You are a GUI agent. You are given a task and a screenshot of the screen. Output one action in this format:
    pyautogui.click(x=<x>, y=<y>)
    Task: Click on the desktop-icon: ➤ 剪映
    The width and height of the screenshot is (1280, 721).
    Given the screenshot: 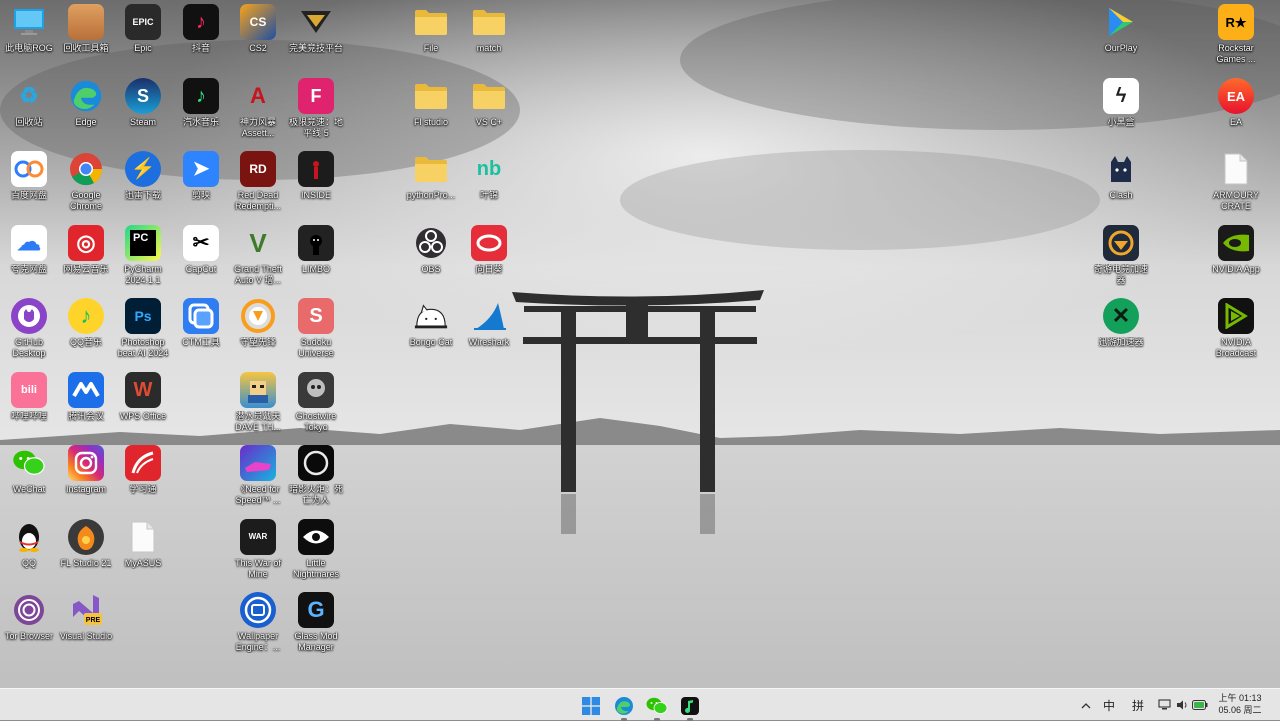 What is the action you would take?
    pyautogui.click(x=201, y=183)
    